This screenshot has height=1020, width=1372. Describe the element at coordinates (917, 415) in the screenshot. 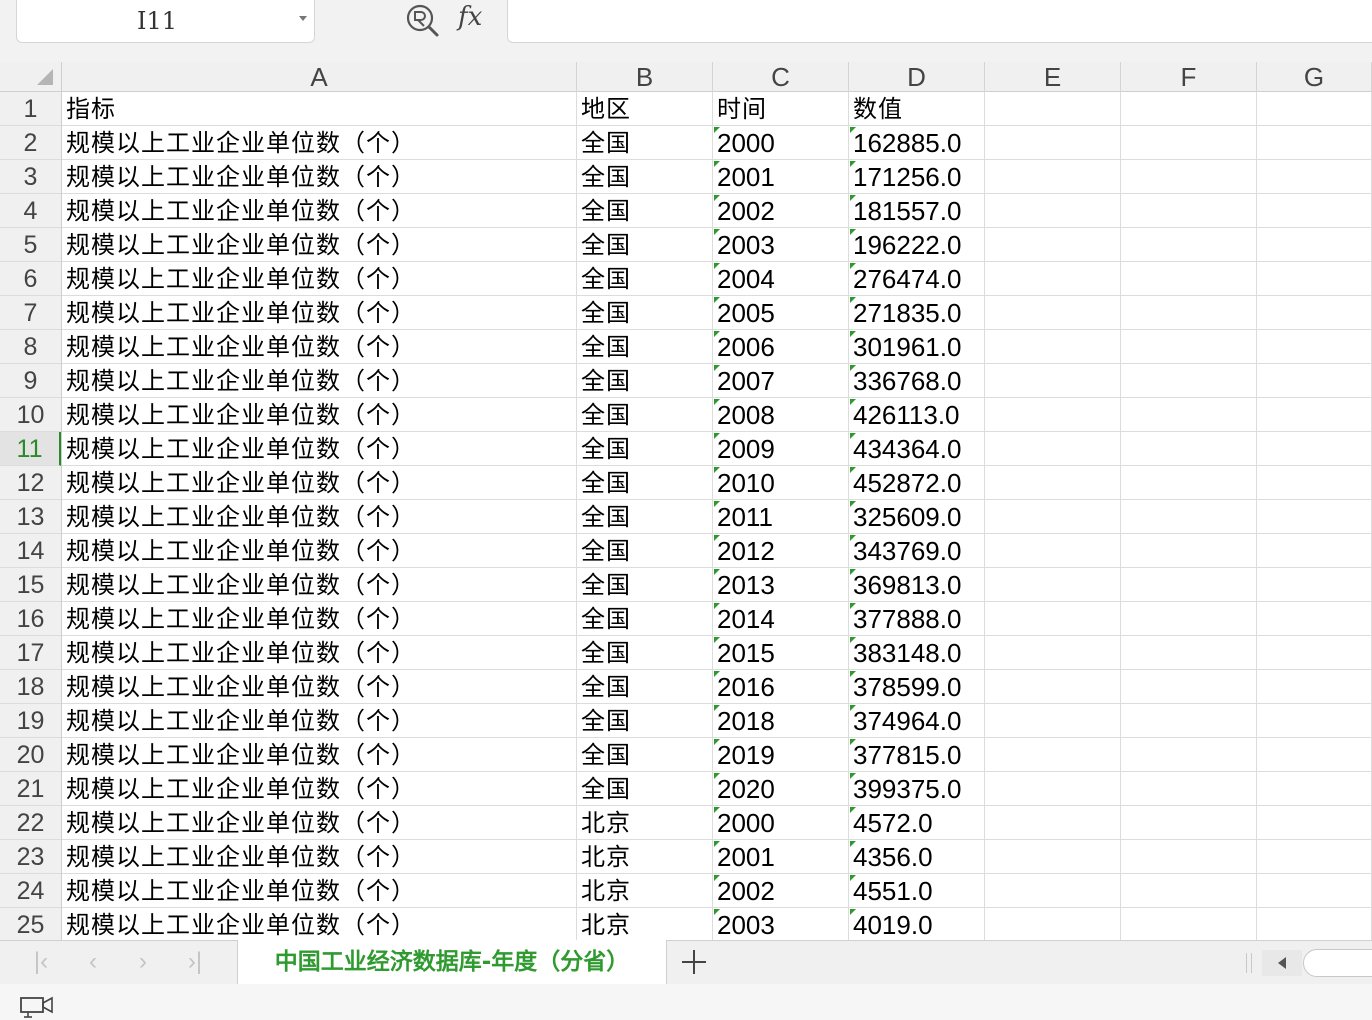

I see `cell-value: 426113.0` at that location.